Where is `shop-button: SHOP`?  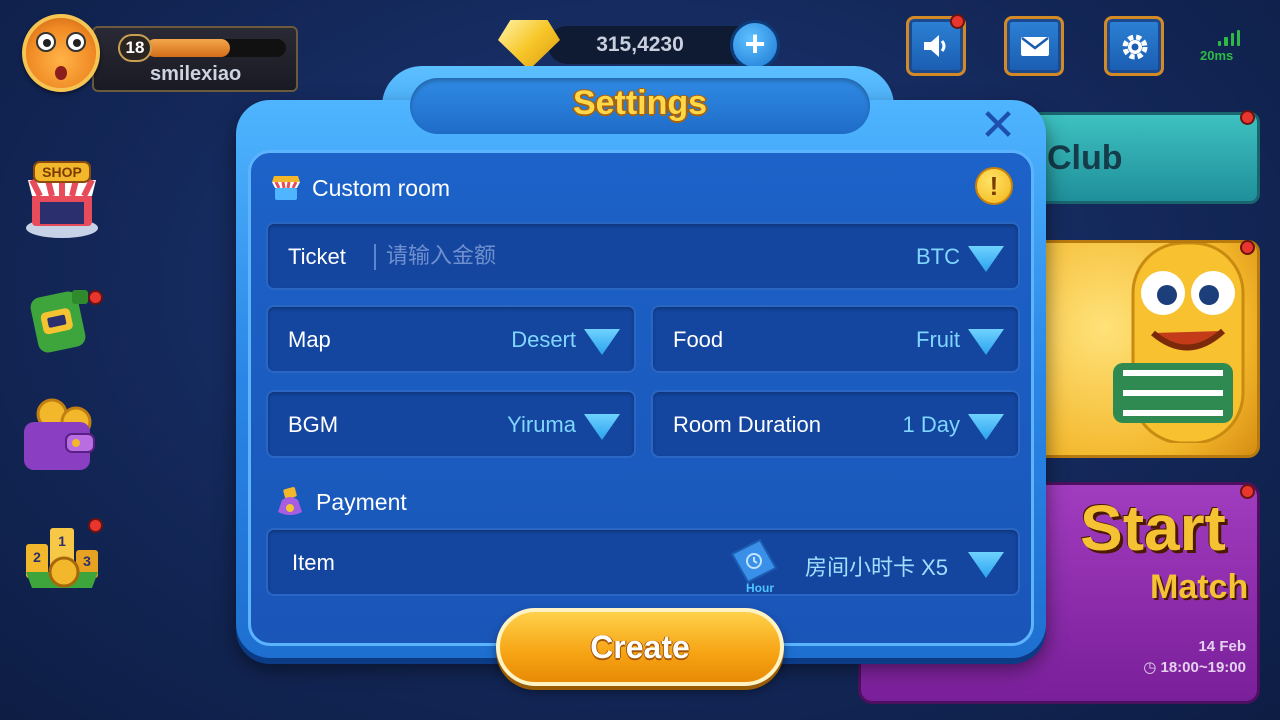 shop-button: SHOP is located at coordinates (62, 200).